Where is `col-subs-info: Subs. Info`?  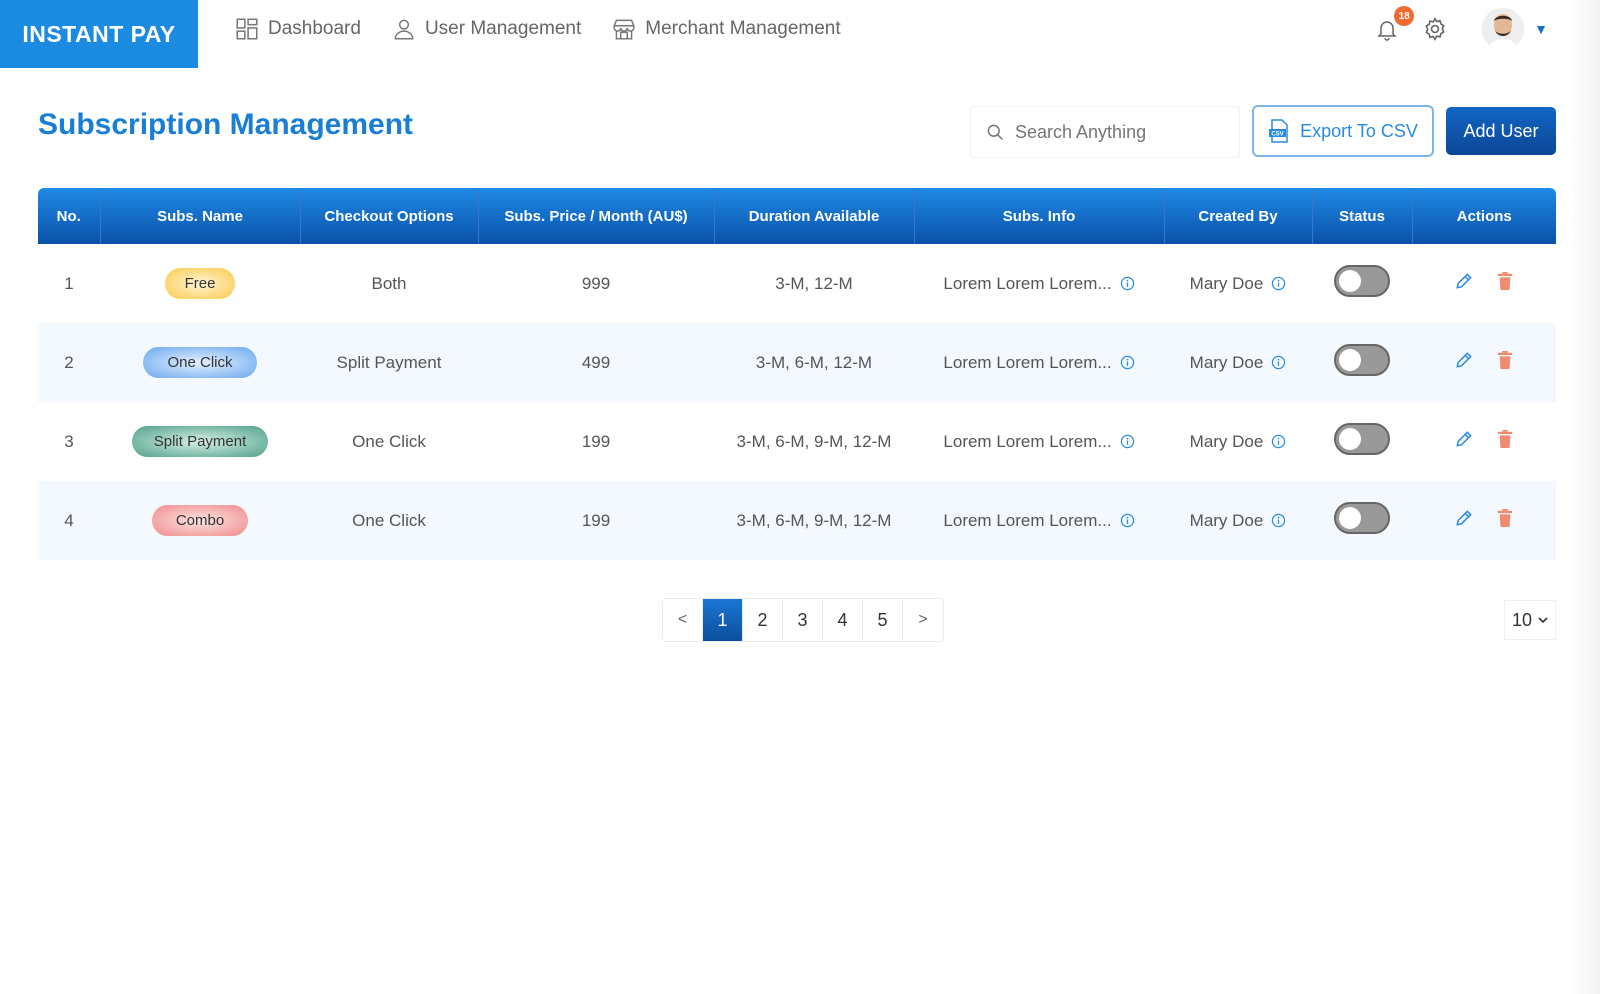
col-subs-info: Subs. Info is located at coordinates (1039, 216).